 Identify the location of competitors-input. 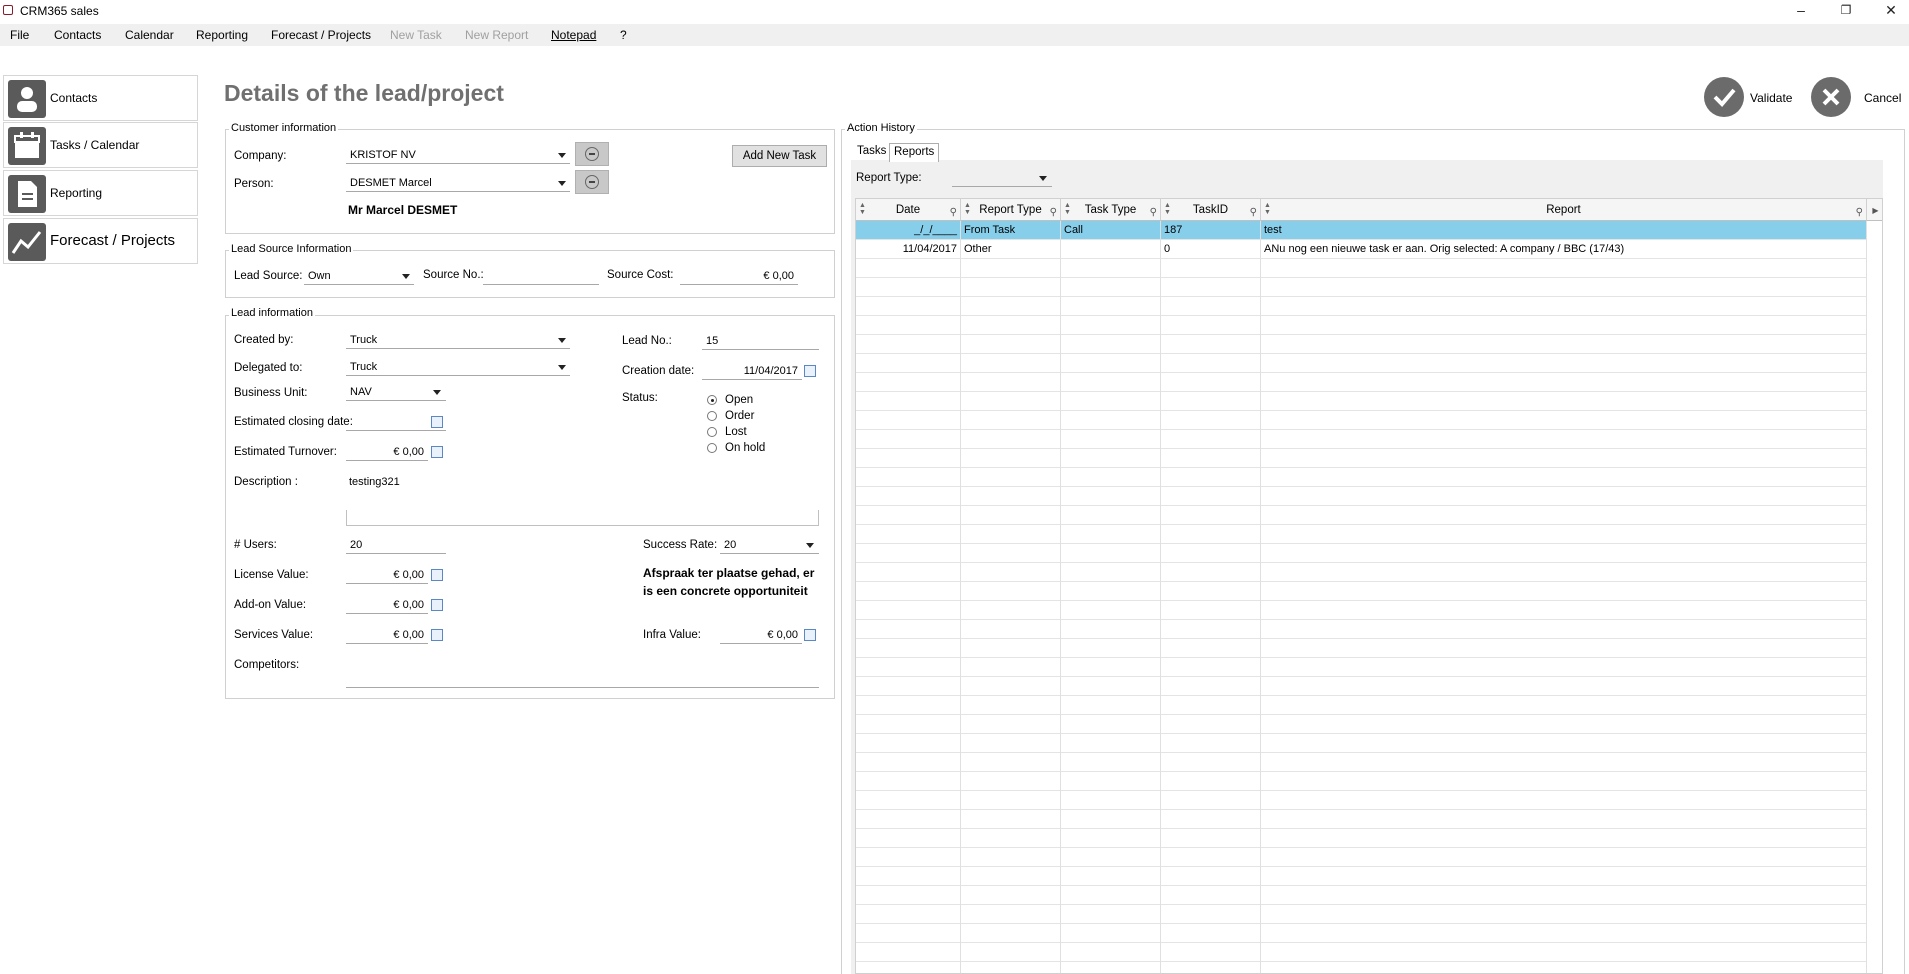
(582, 679).